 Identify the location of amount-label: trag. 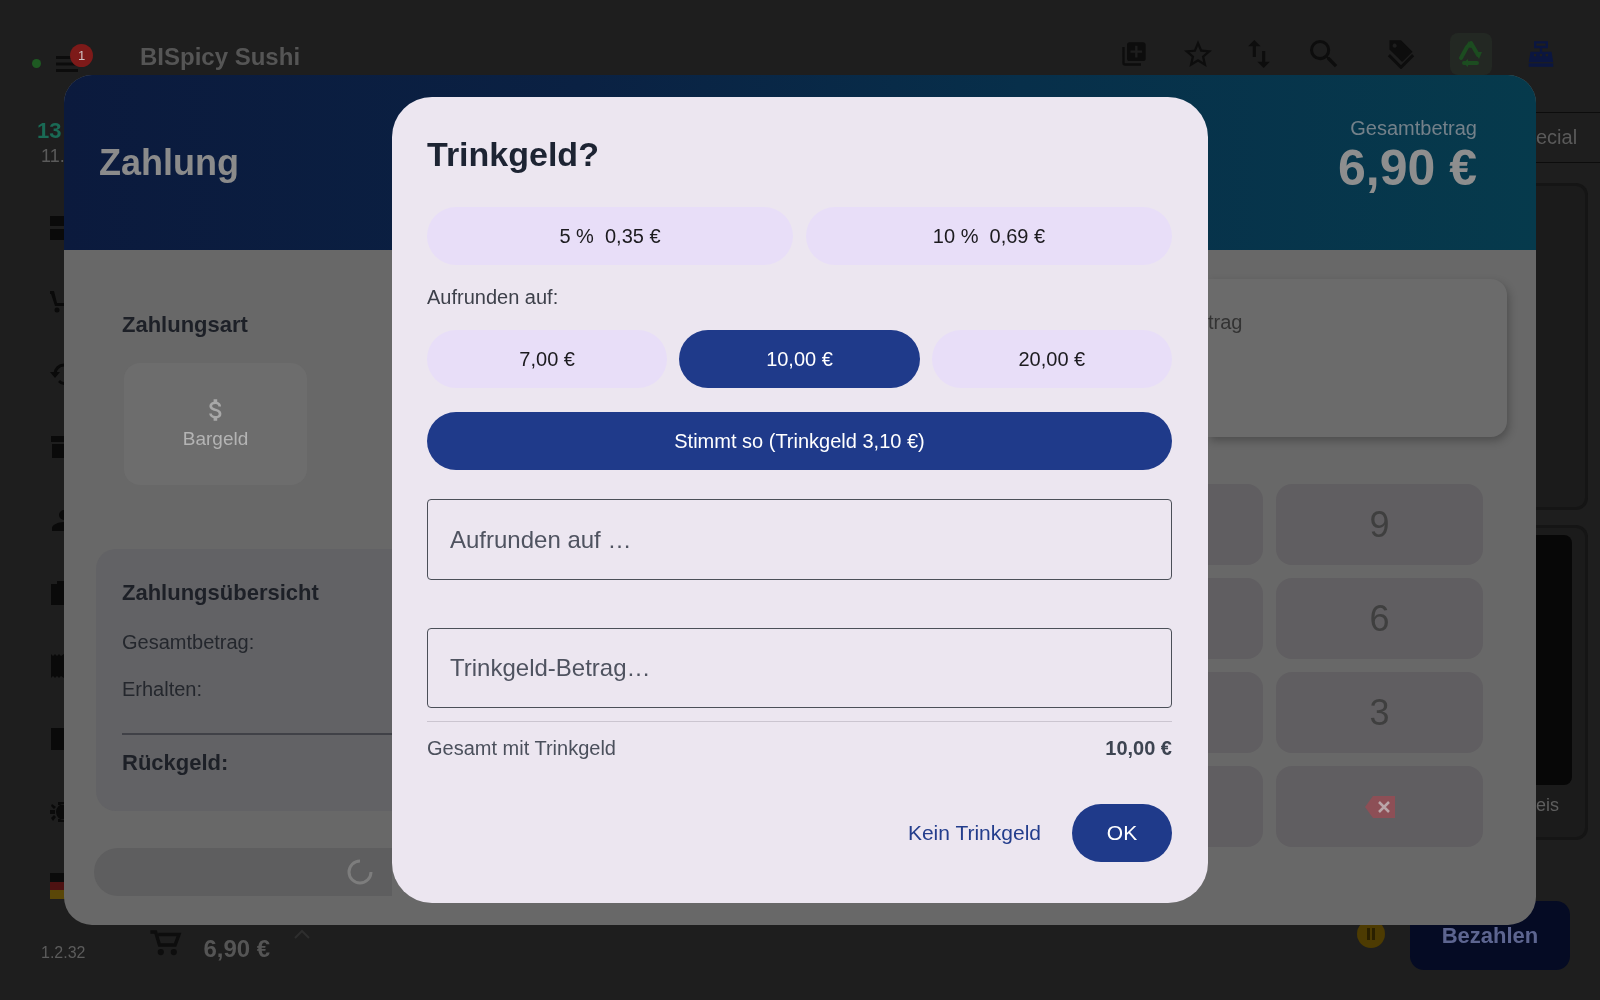
(1225, 322).